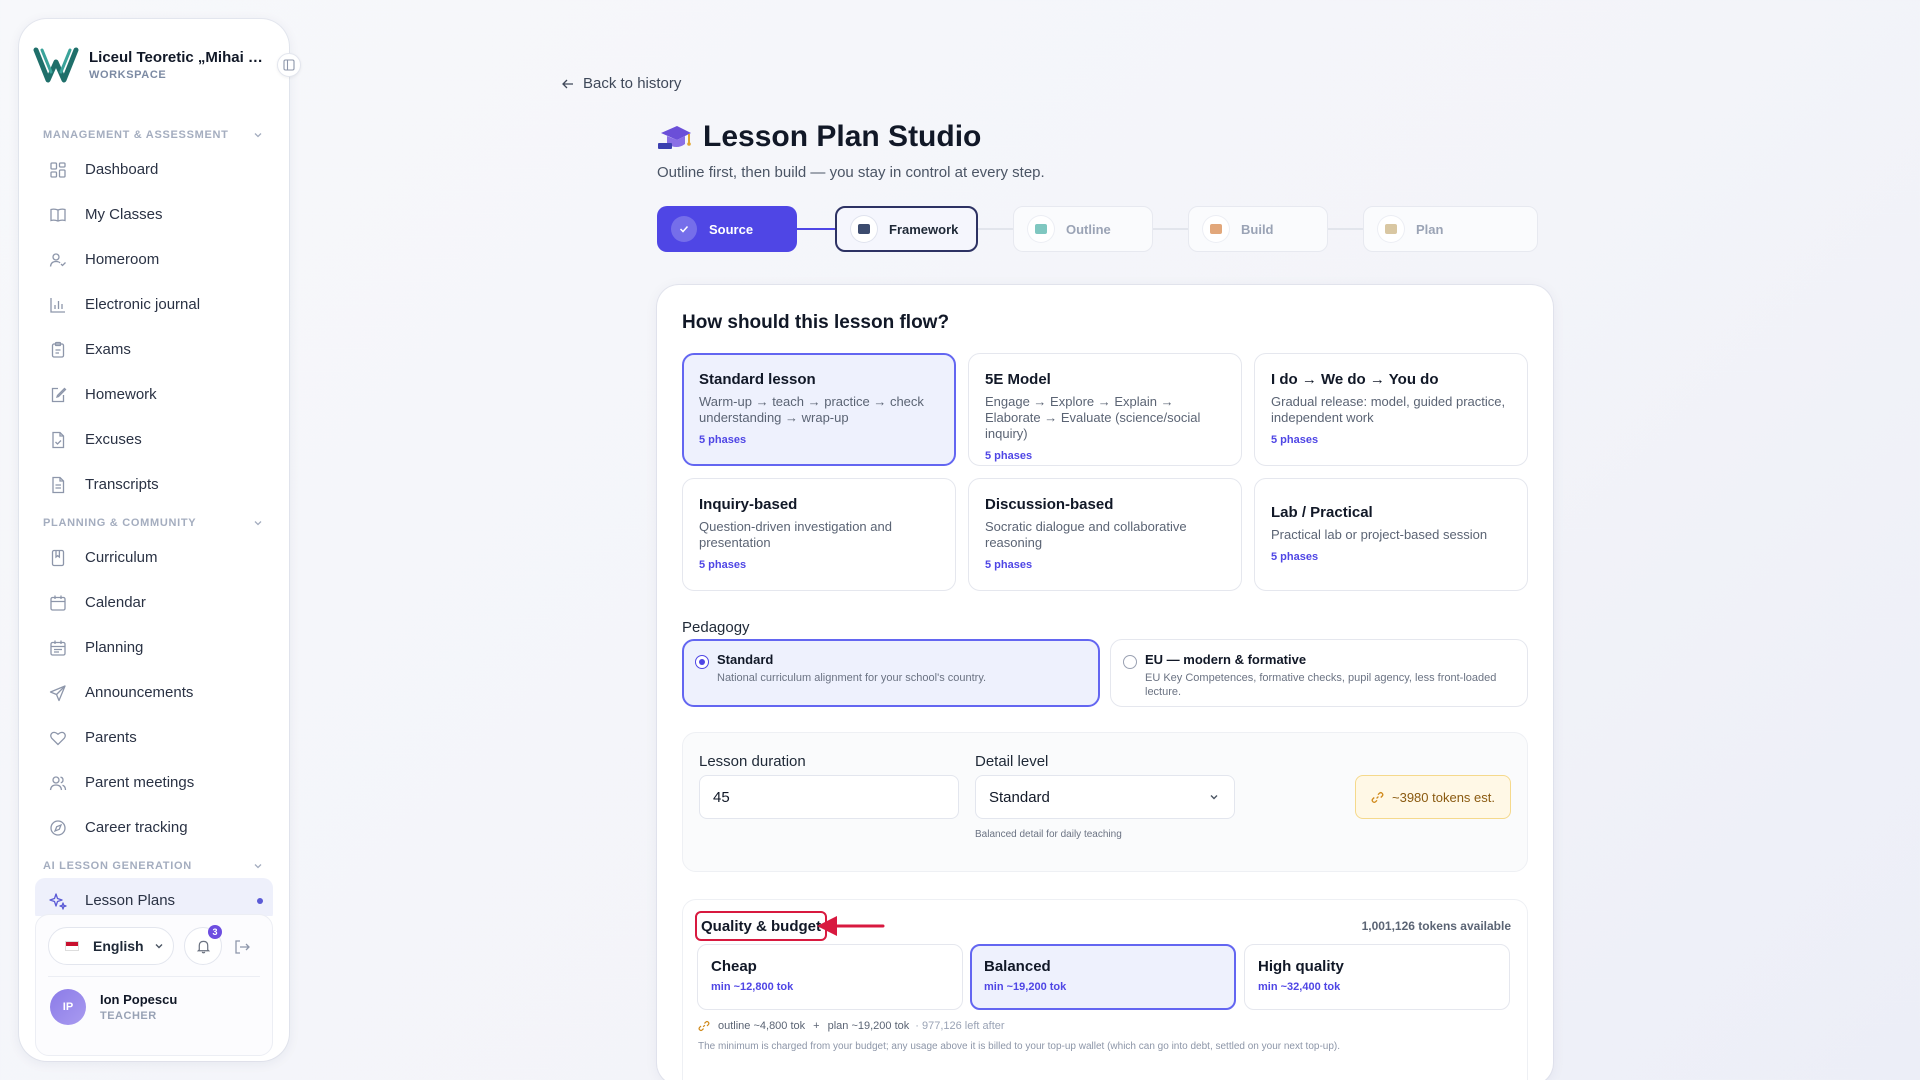  I want to click on sidebar-item-label: Planning, so click(114, 647).